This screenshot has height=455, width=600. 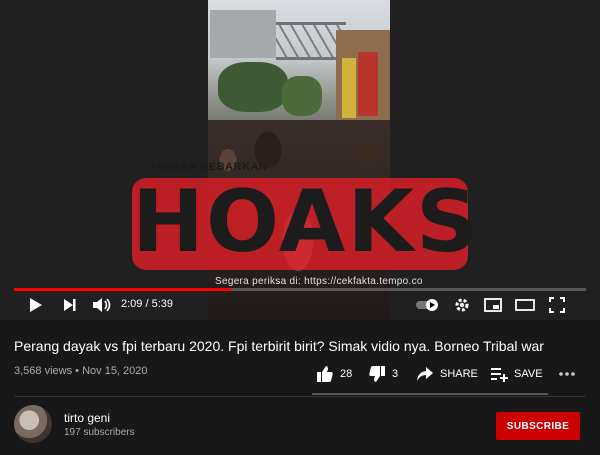 What do you see at coordinates (122, 289) in the screenshot?
I see `progress-fill` at bounding box center [122, 289].